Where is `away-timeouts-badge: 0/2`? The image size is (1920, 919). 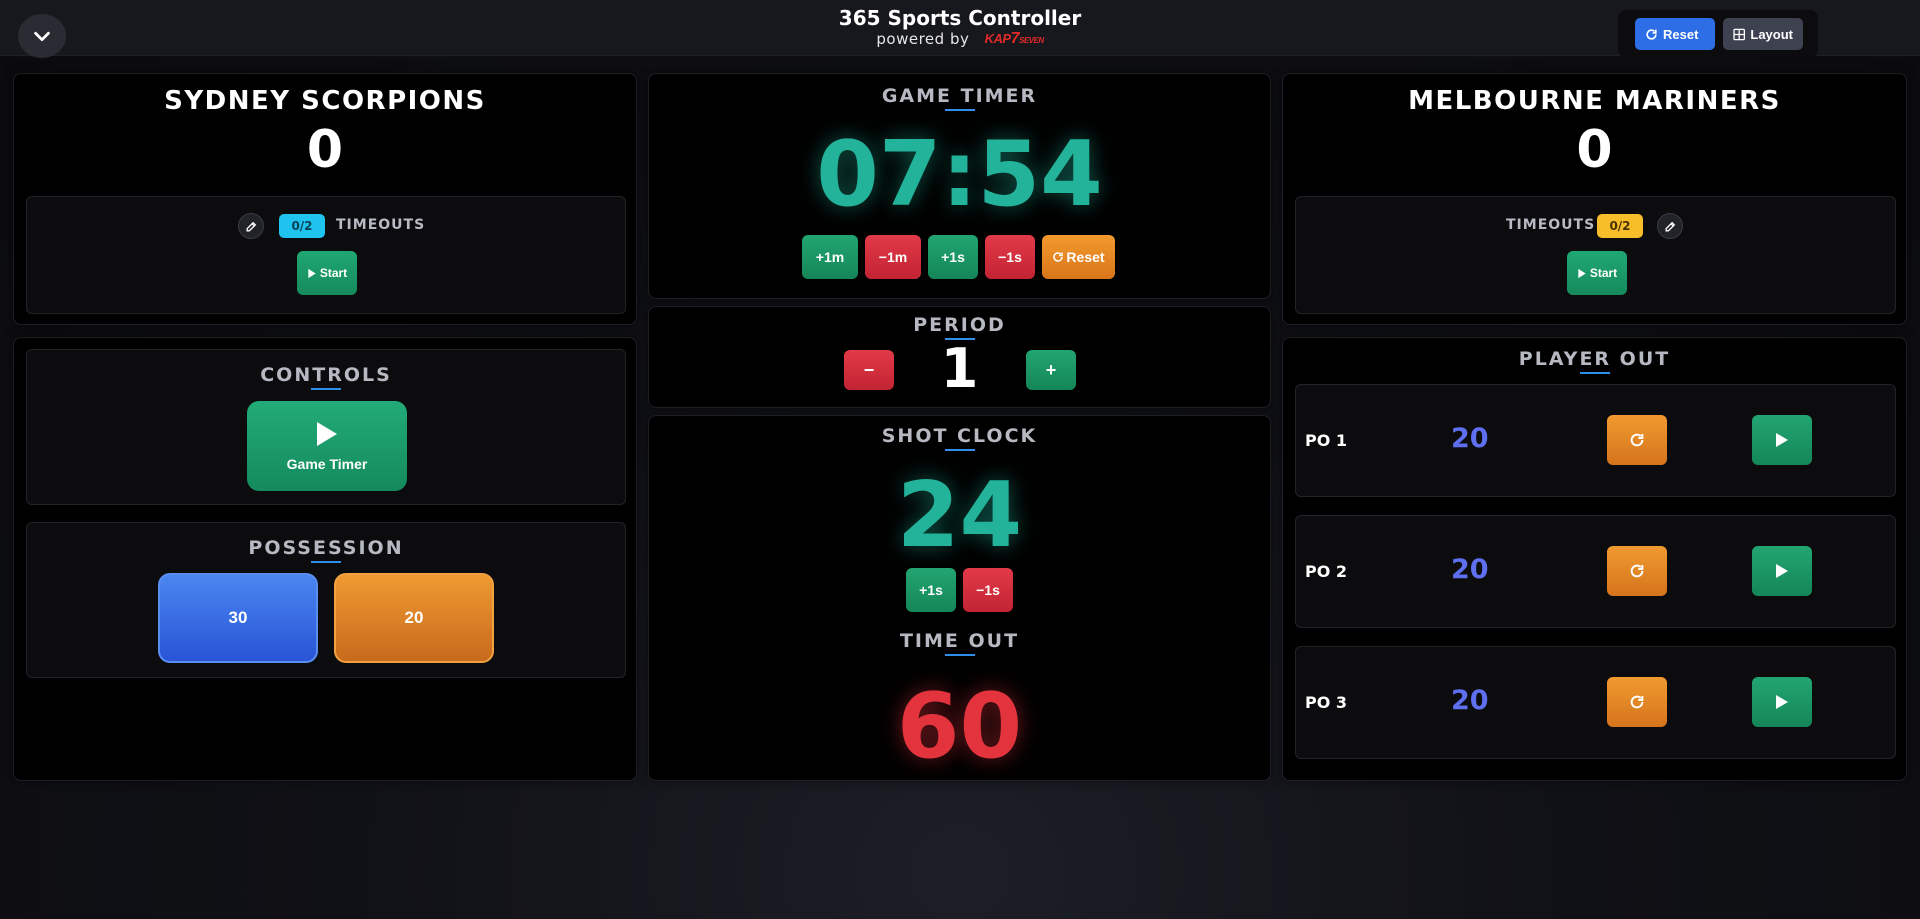 away-timeouts-badge: 0/2 is located at coordinates (1620, 226).